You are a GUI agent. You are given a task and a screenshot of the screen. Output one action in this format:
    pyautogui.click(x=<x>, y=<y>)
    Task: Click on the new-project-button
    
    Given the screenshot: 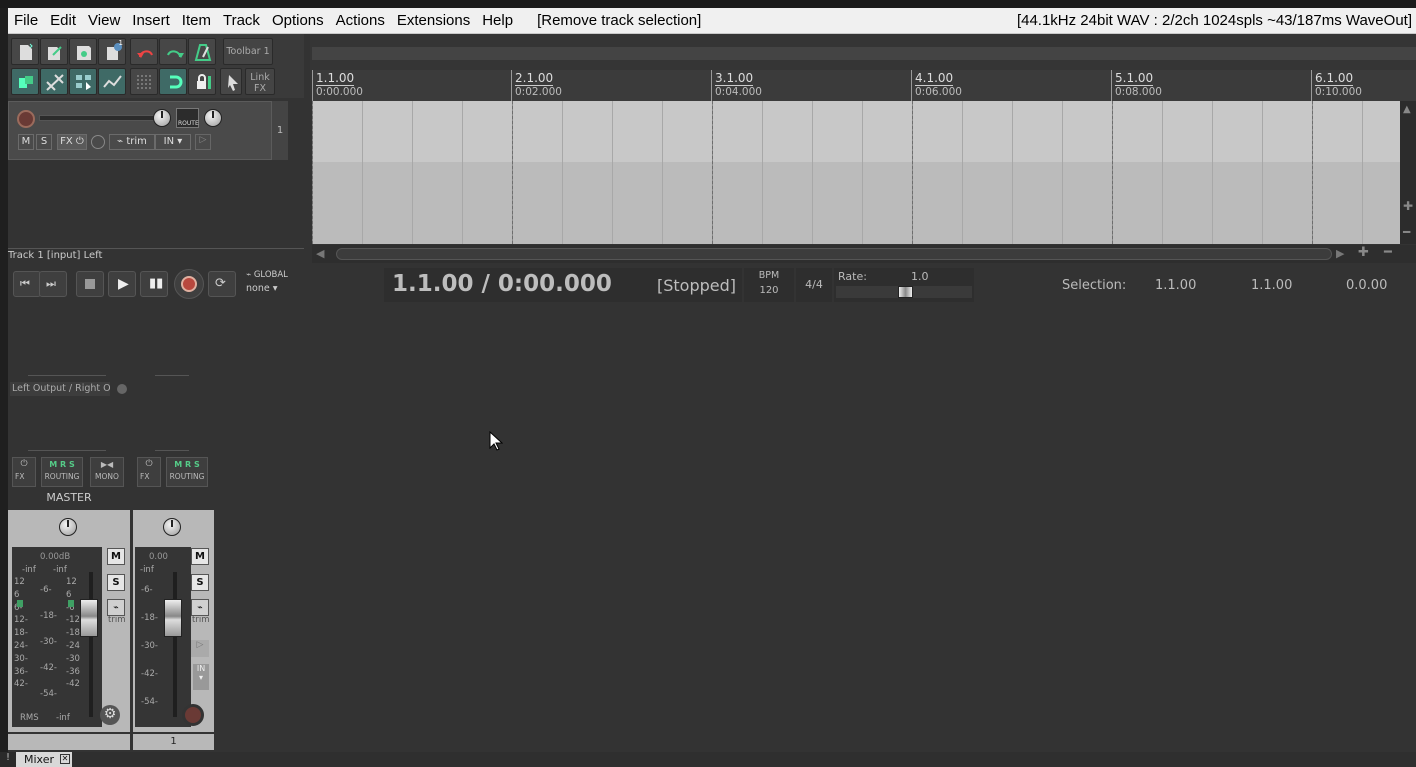 What is the action you would take?
    pyautogui.click(x=25, y=51)
    